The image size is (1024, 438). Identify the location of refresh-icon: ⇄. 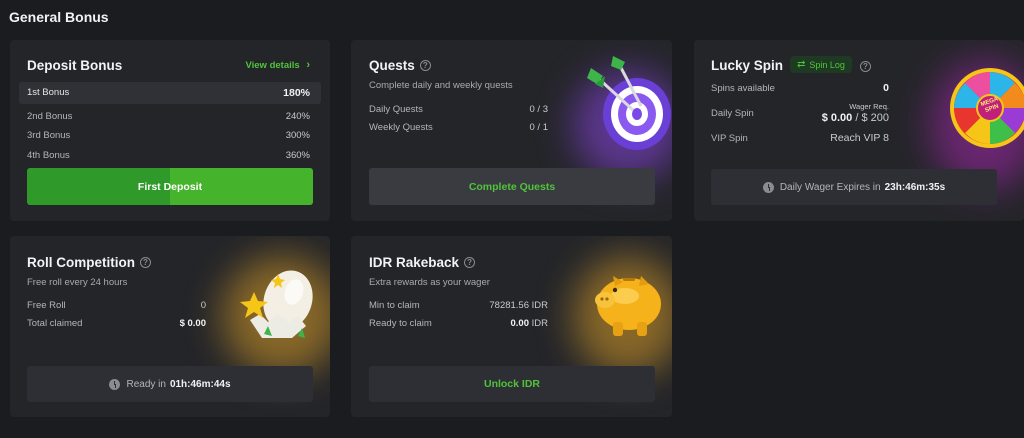
(801, 64).